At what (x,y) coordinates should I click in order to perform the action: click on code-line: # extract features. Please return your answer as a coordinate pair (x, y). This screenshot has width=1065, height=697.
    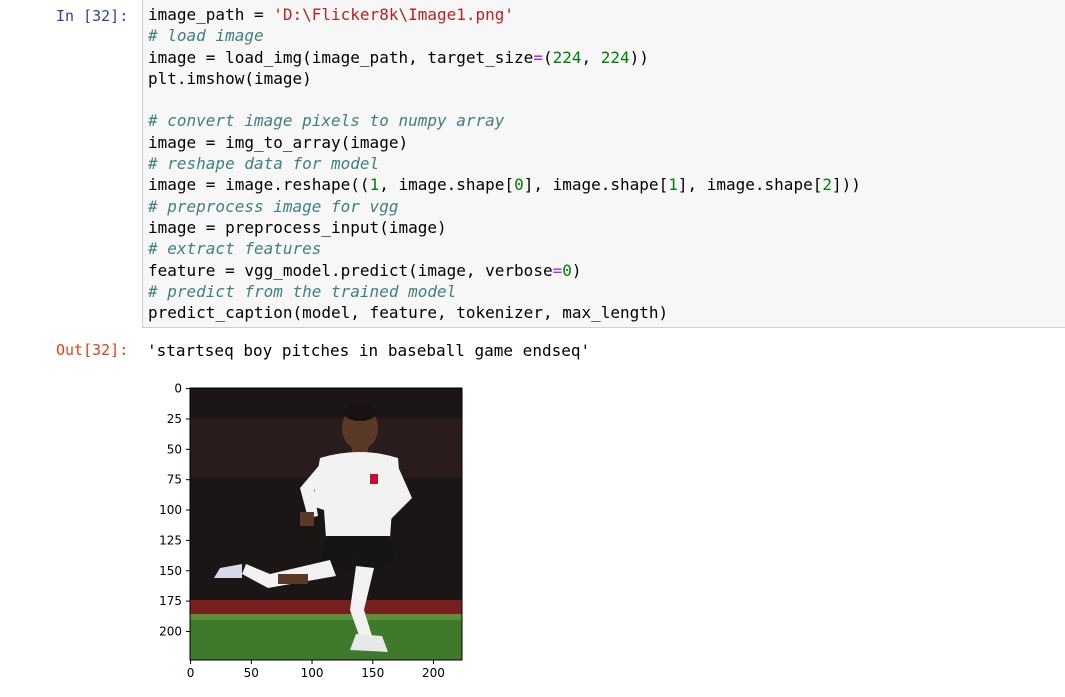
    Looking at the image, I should click on (504, 248).